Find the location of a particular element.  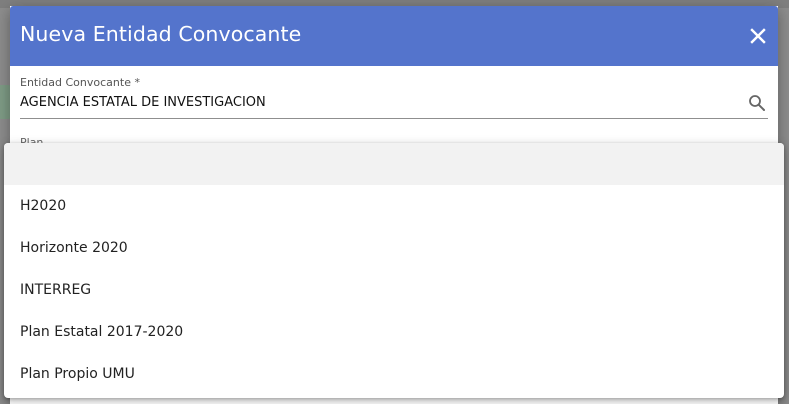

dropdown-option-horizonte-2020: Horizonte 2020 is located at coordinates (394, 248).